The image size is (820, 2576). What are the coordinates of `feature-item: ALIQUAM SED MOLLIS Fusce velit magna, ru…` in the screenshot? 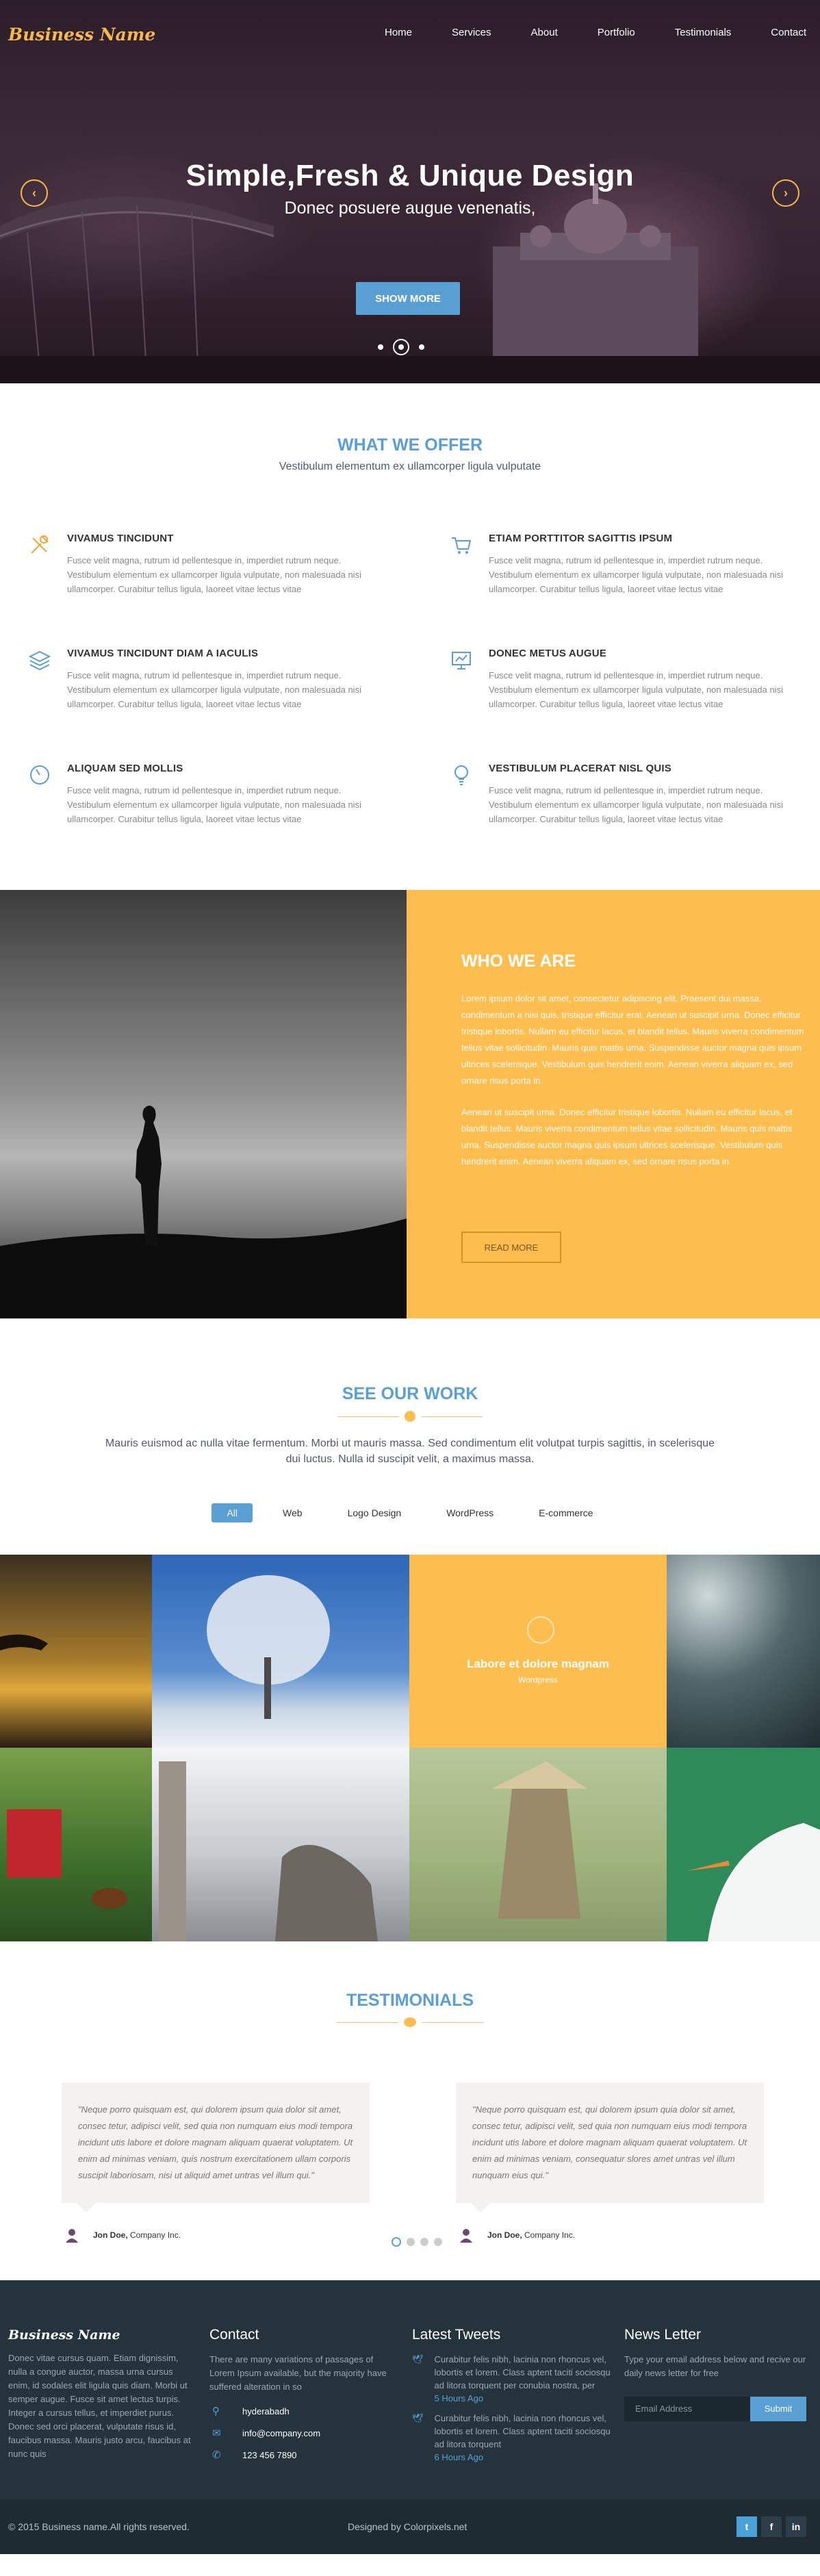 It's located at (205, 794).